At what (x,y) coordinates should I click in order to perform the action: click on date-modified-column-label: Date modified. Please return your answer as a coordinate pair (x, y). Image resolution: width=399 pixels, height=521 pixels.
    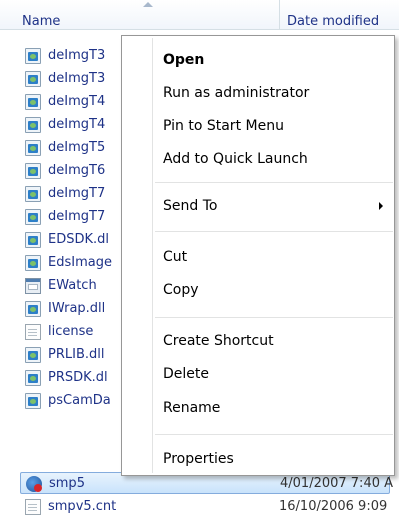
    Looking at the image, I should click on (333, 21).